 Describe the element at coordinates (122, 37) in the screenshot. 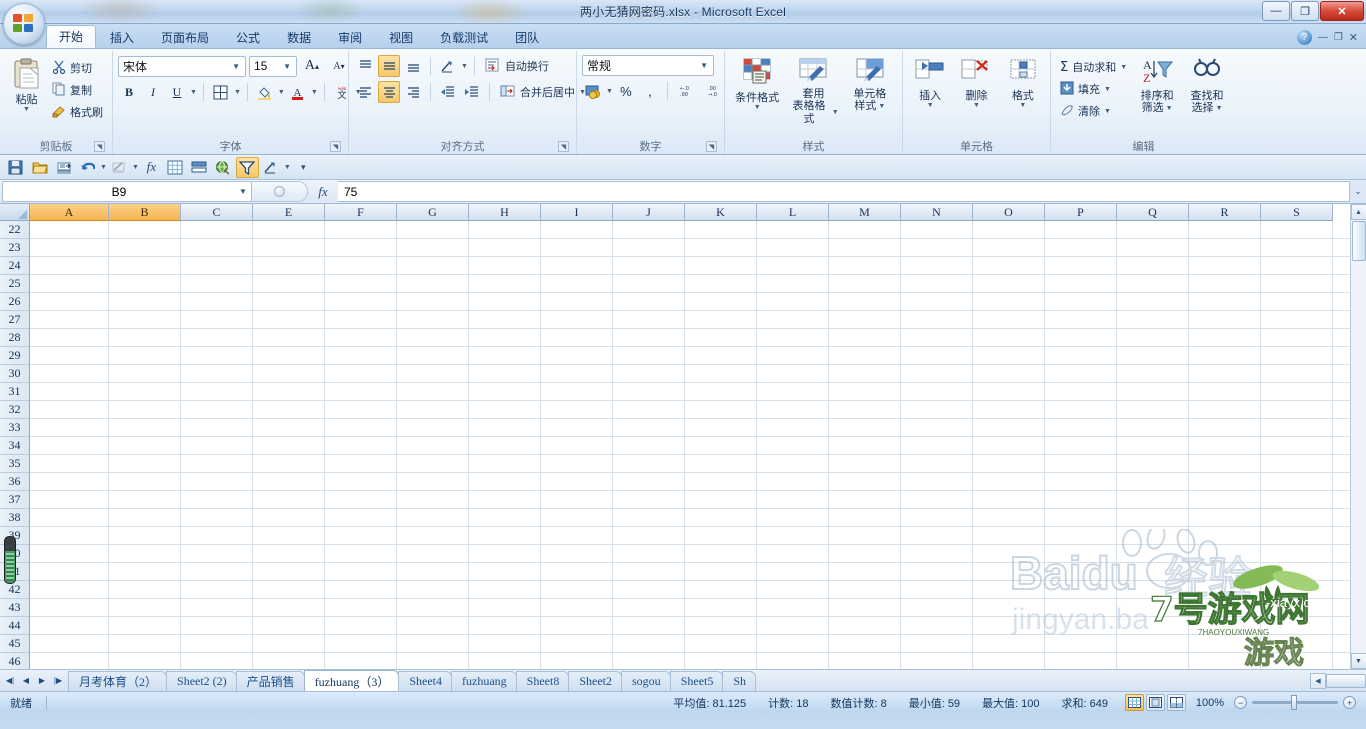

I see `ribbon-tab-insert: 插入` at that location.